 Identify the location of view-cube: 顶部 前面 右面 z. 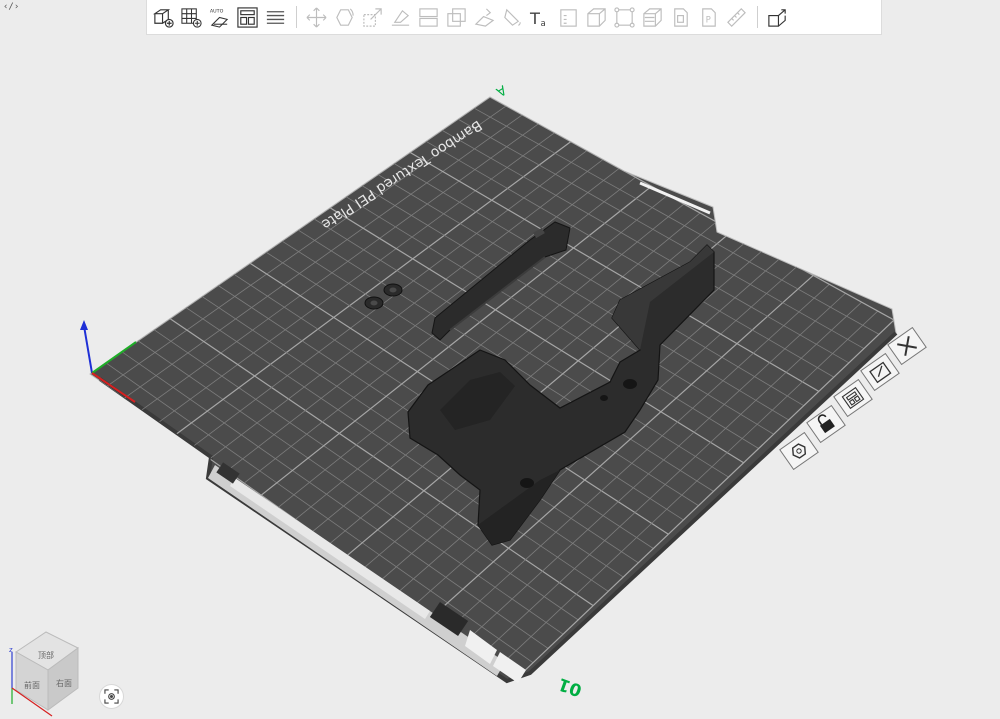
(46, 674).